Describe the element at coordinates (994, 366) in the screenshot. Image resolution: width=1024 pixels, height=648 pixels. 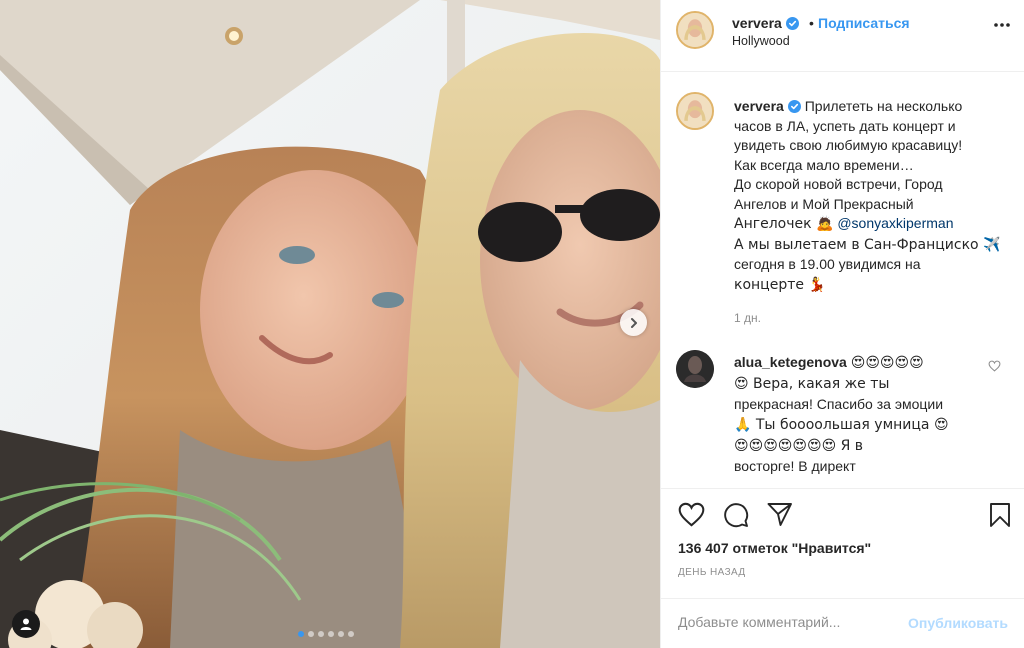
I see `comment-like-icon` at that location.